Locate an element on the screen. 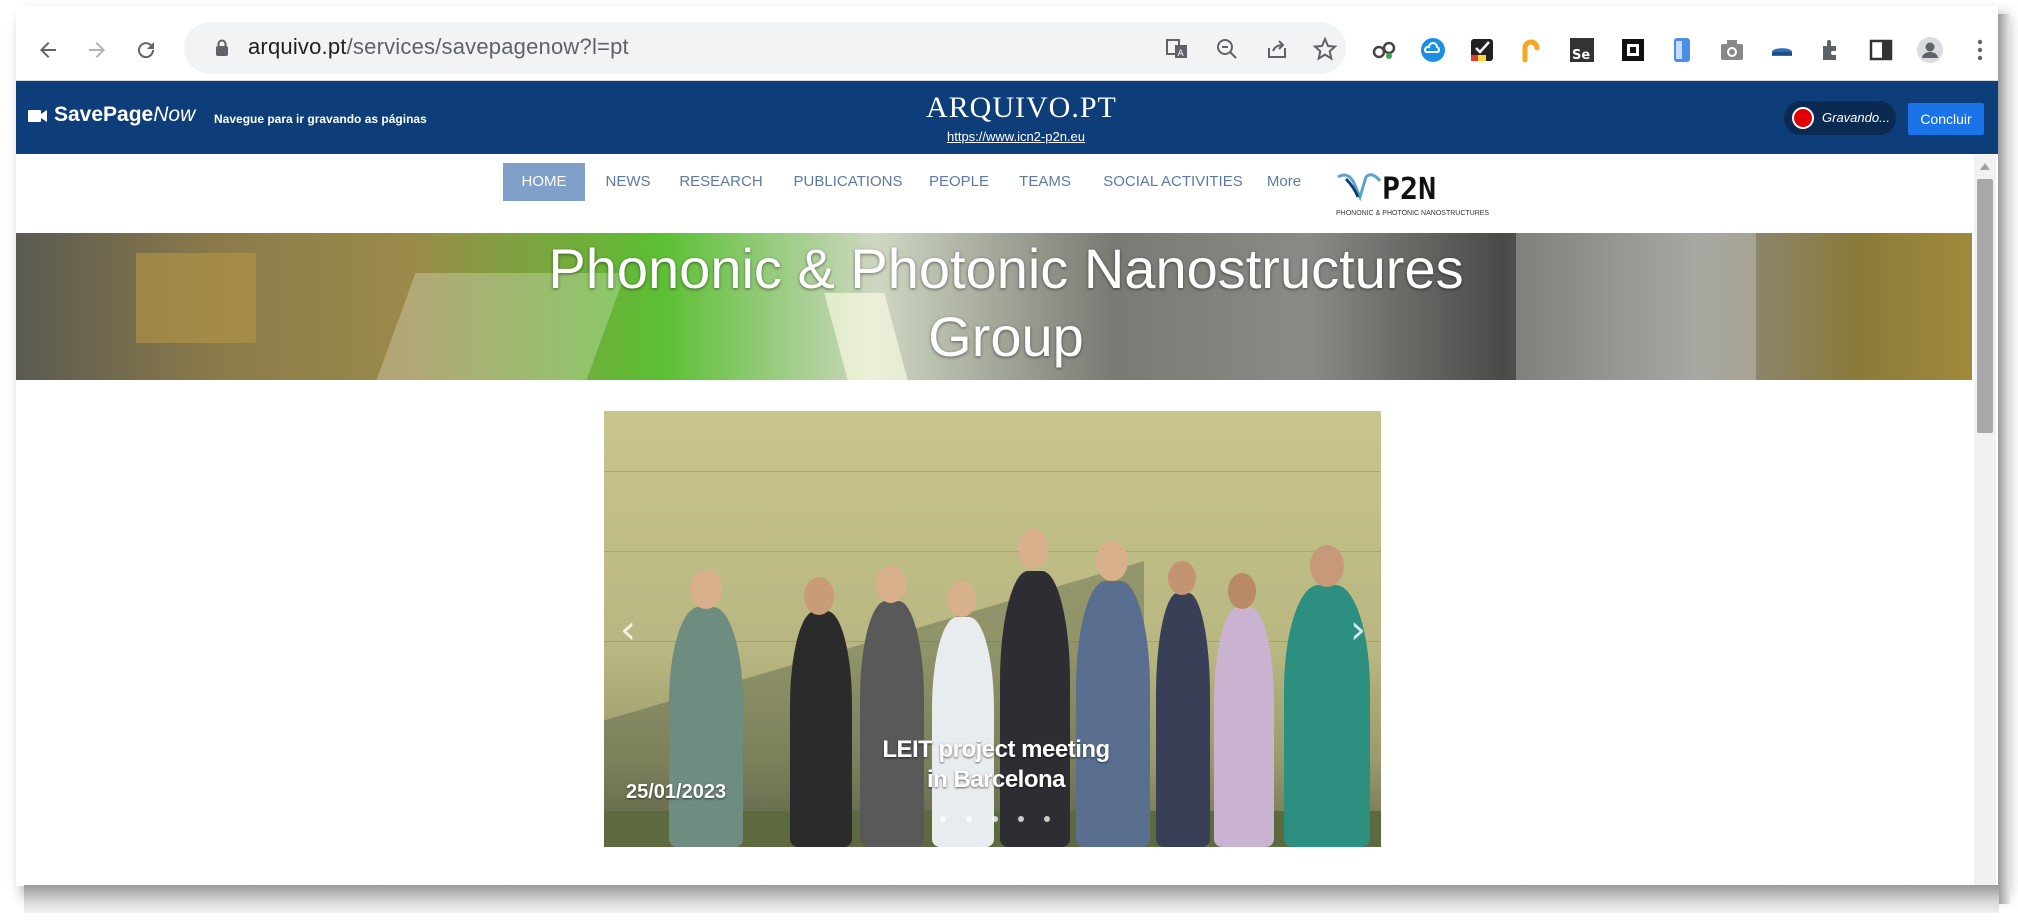 The width and height of the screenshot is (2018, 921). svg-text: A is located at coordinates (1181, 54).